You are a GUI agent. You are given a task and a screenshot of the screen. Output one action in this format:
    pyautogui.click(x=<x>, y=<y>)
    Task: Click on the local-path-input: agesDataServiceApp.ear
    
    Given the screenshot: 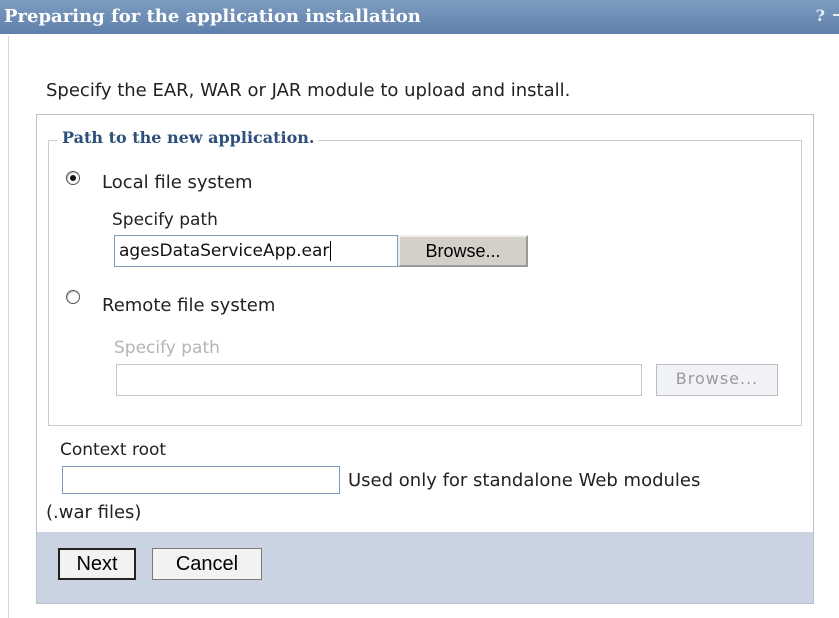 What is the action you would take?
    pyautogui.click(x=256, y=251)
    